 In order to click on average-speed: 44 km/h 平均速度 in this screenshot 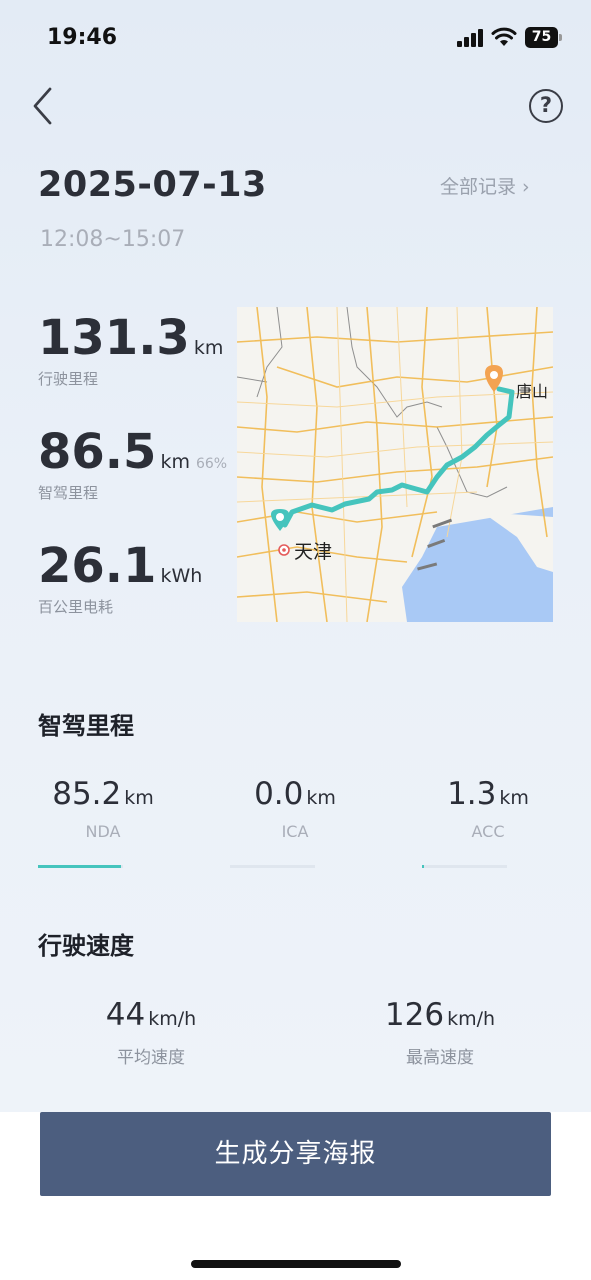, I will do `click(151, 1032)`.